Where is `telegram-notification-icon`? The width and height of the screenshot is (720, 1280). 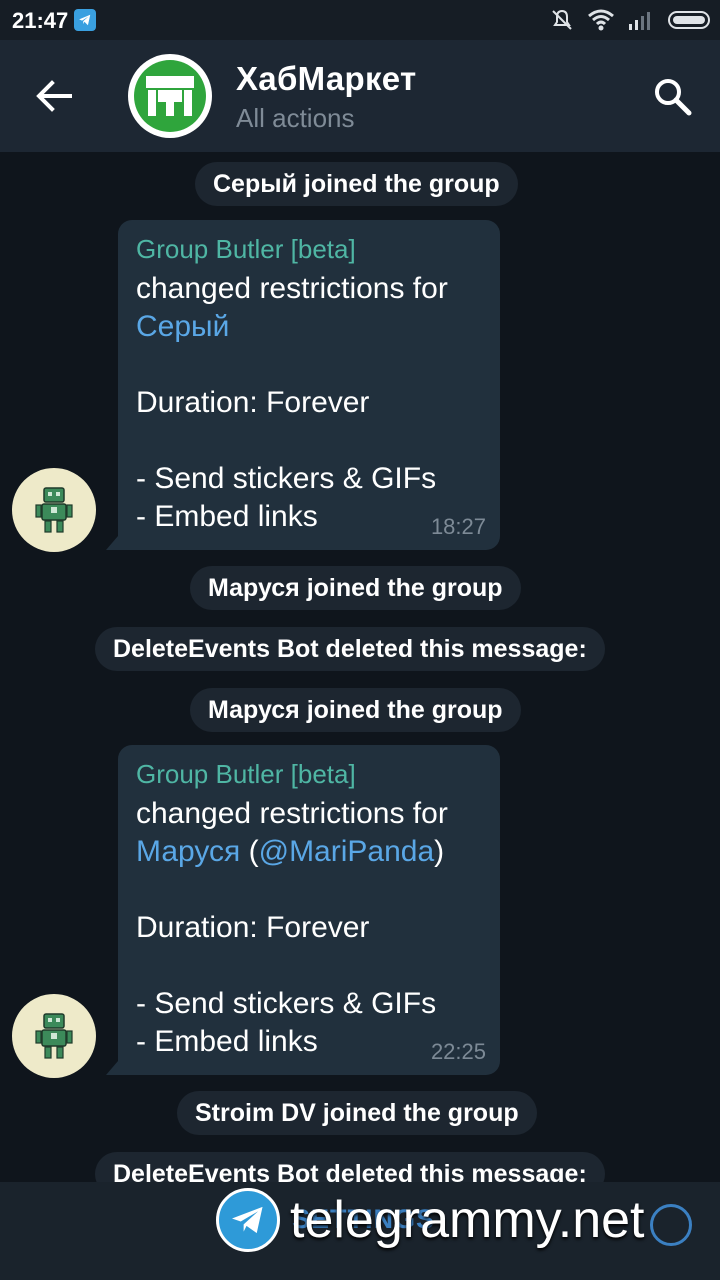
telegram-notification-icon is located at coordinates (85, 20).